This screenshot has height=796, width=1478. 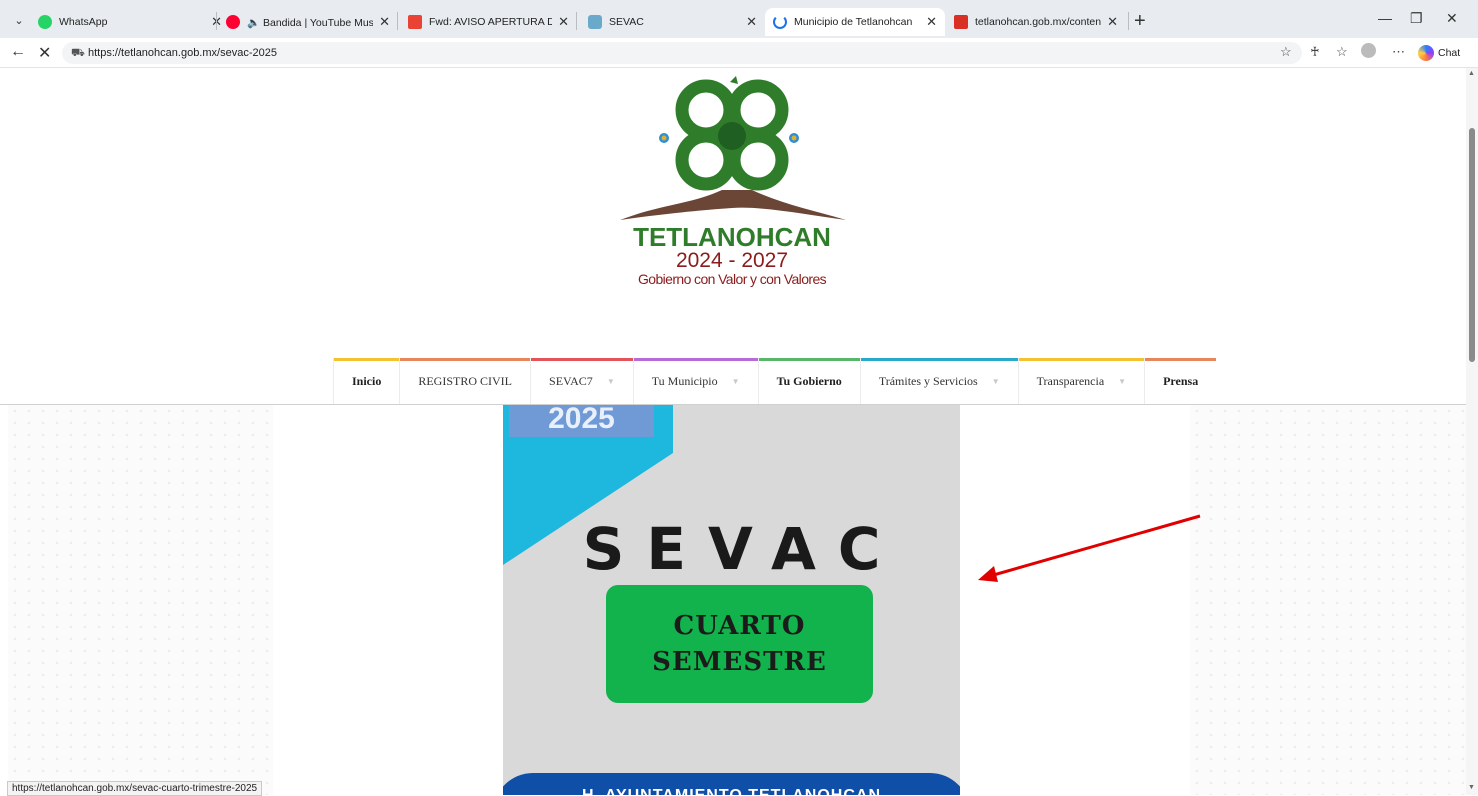 I want to click on site-info-icon: ⛟, so click(x=78, y=53).